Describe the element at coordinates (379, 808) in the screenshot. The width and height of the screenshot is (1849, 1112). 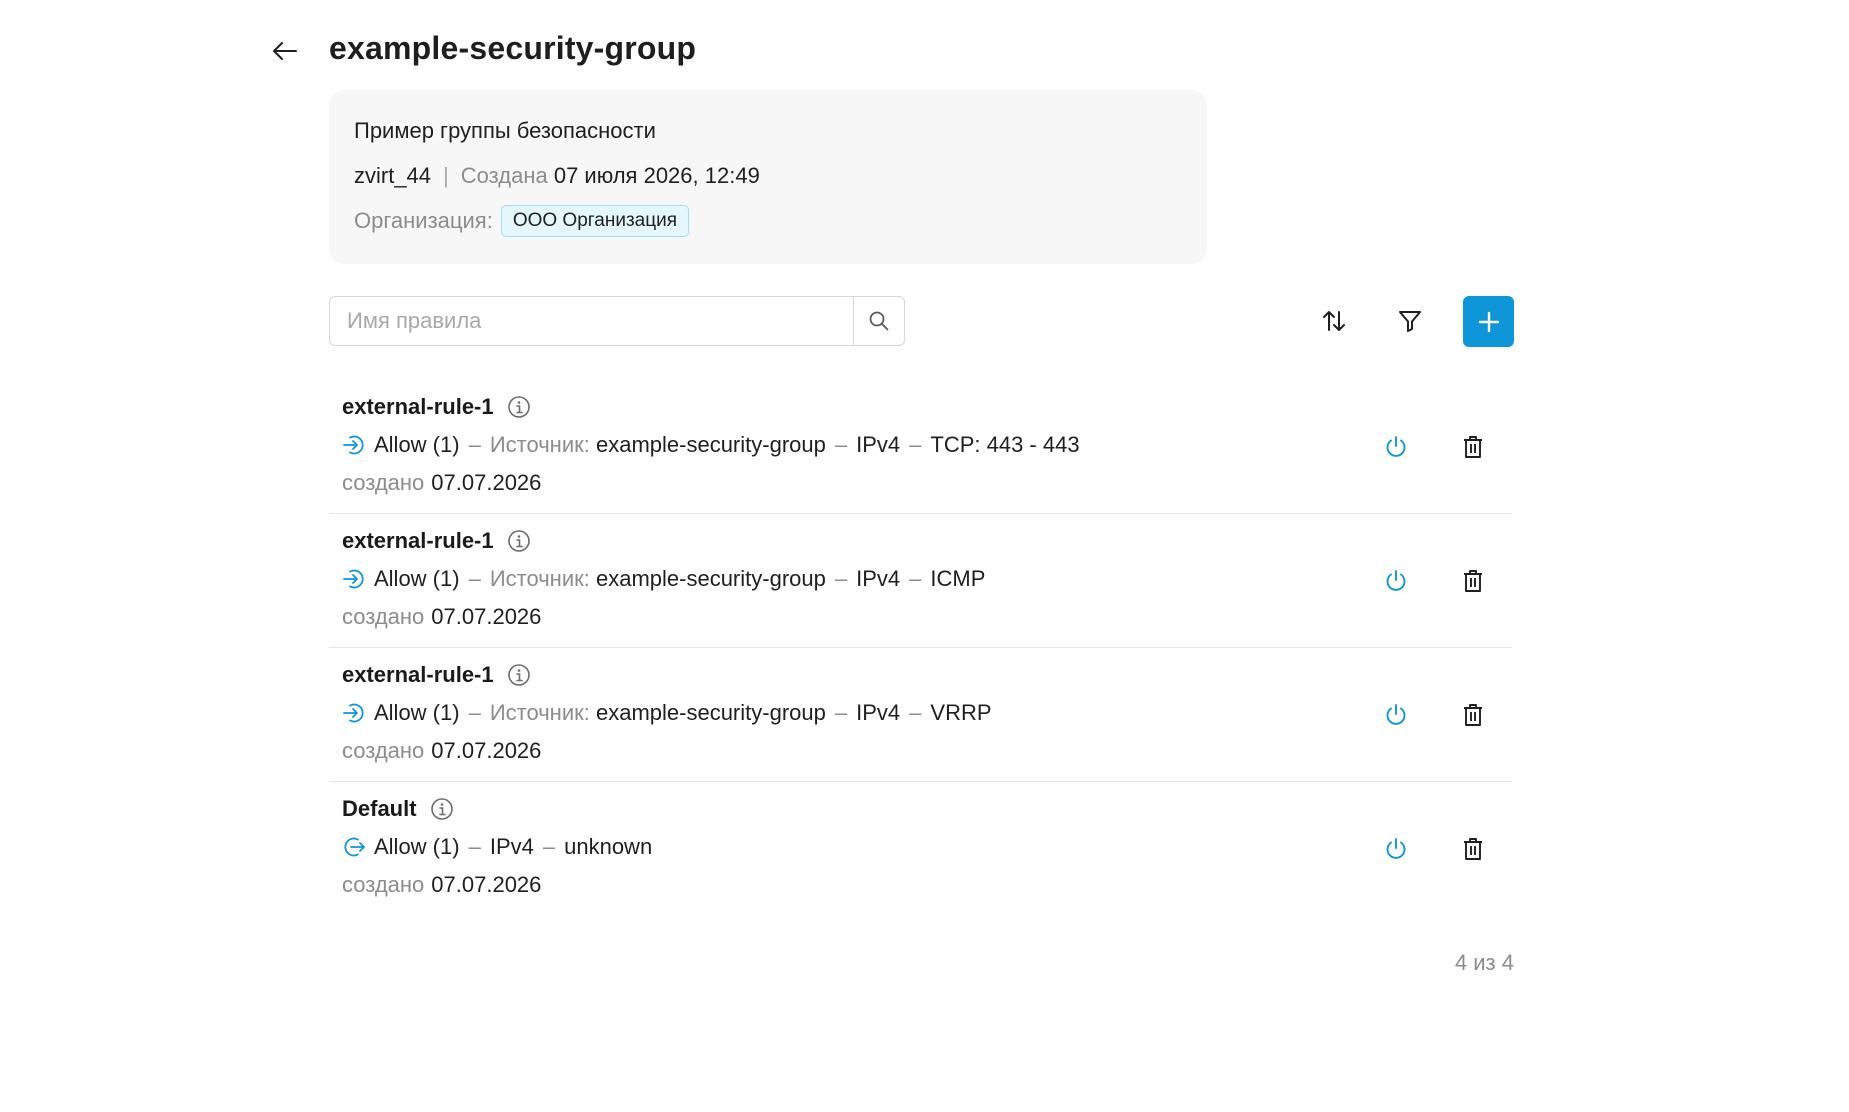
I see `rule-name: Default` at that location.